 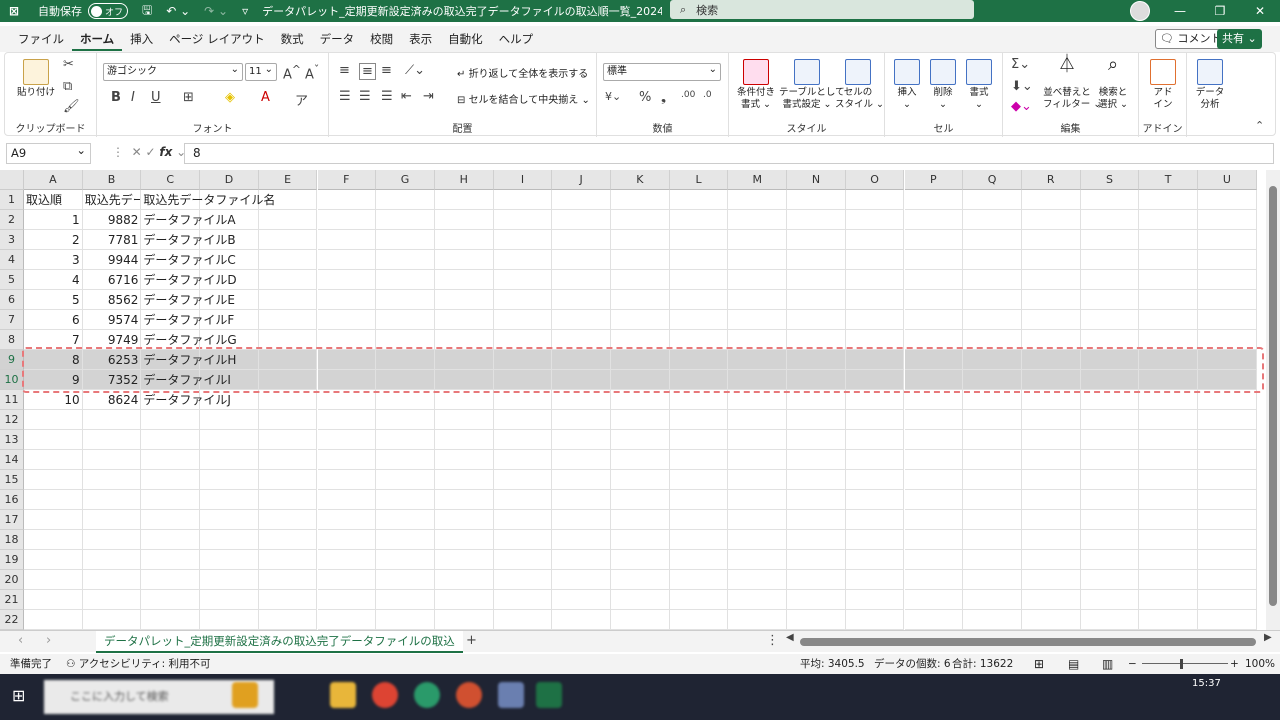 I want to click on table-cell: 10, so click(x=53, y=400).